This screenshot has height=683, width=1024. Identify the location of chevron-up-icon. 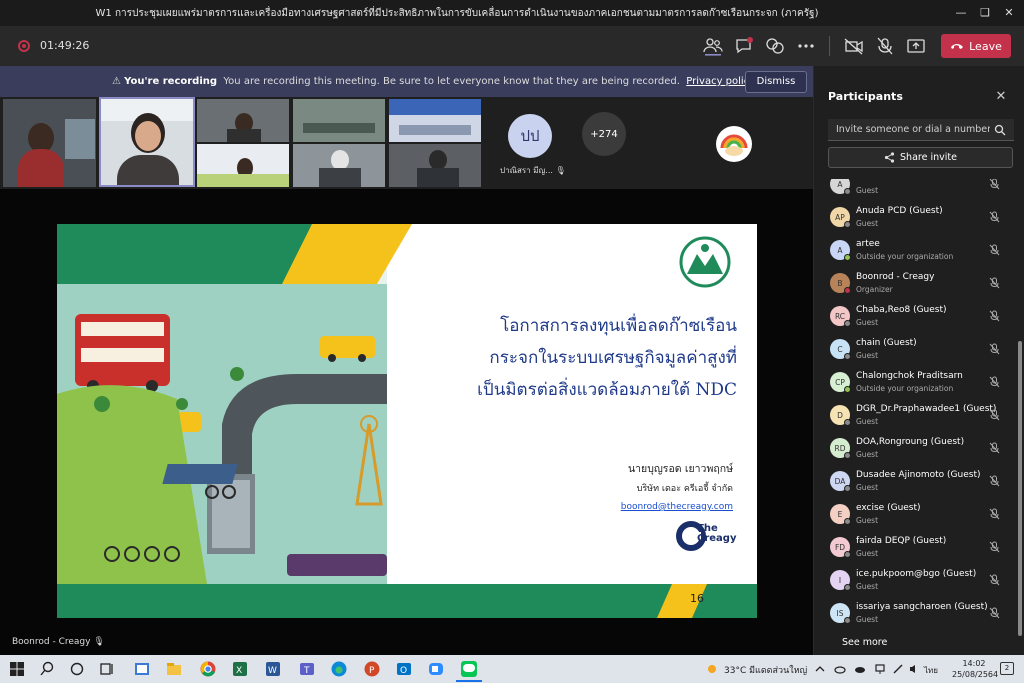
(820, 669).